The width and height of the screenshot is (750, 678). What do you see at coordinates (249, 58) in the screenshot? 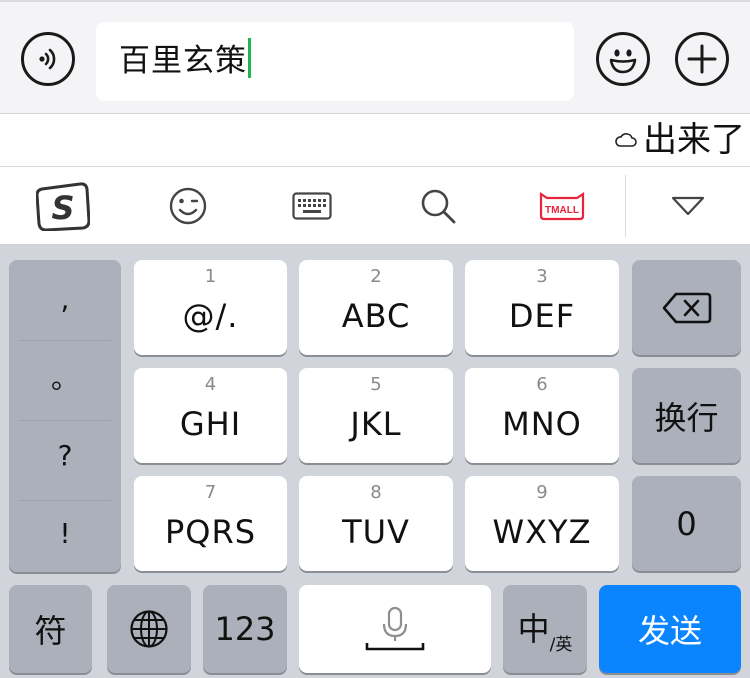
I see `text-caret` at bounding box center [249, 58].